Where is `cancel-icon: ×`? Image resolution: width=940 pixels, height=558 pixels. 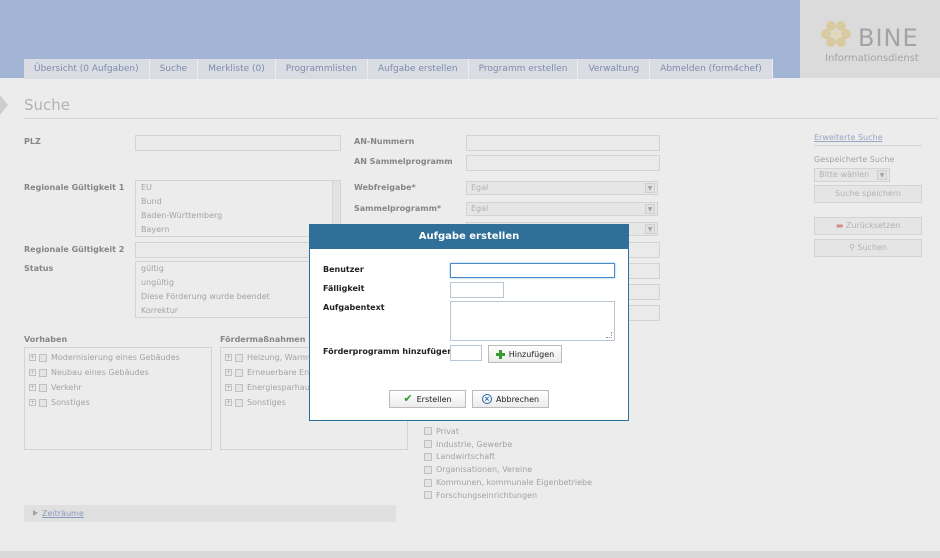
cancel-icon: × is located at coordinates (486, 399).